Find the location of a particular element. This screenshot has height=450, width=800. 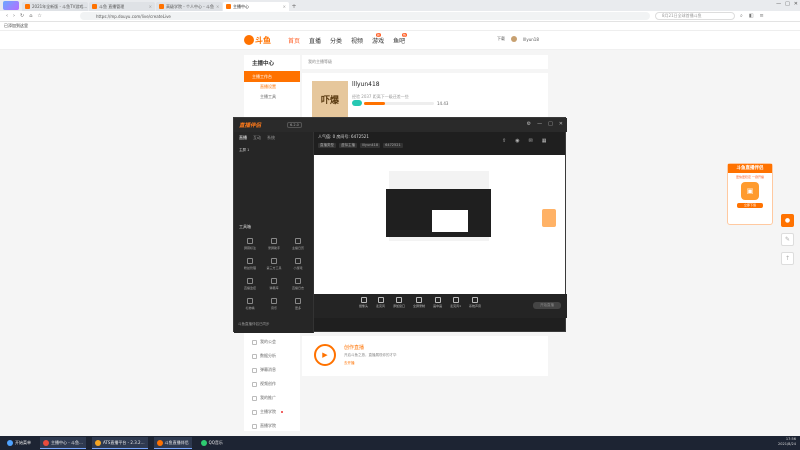

close-window-icon: ✕ is located at coordinates (796, 4).